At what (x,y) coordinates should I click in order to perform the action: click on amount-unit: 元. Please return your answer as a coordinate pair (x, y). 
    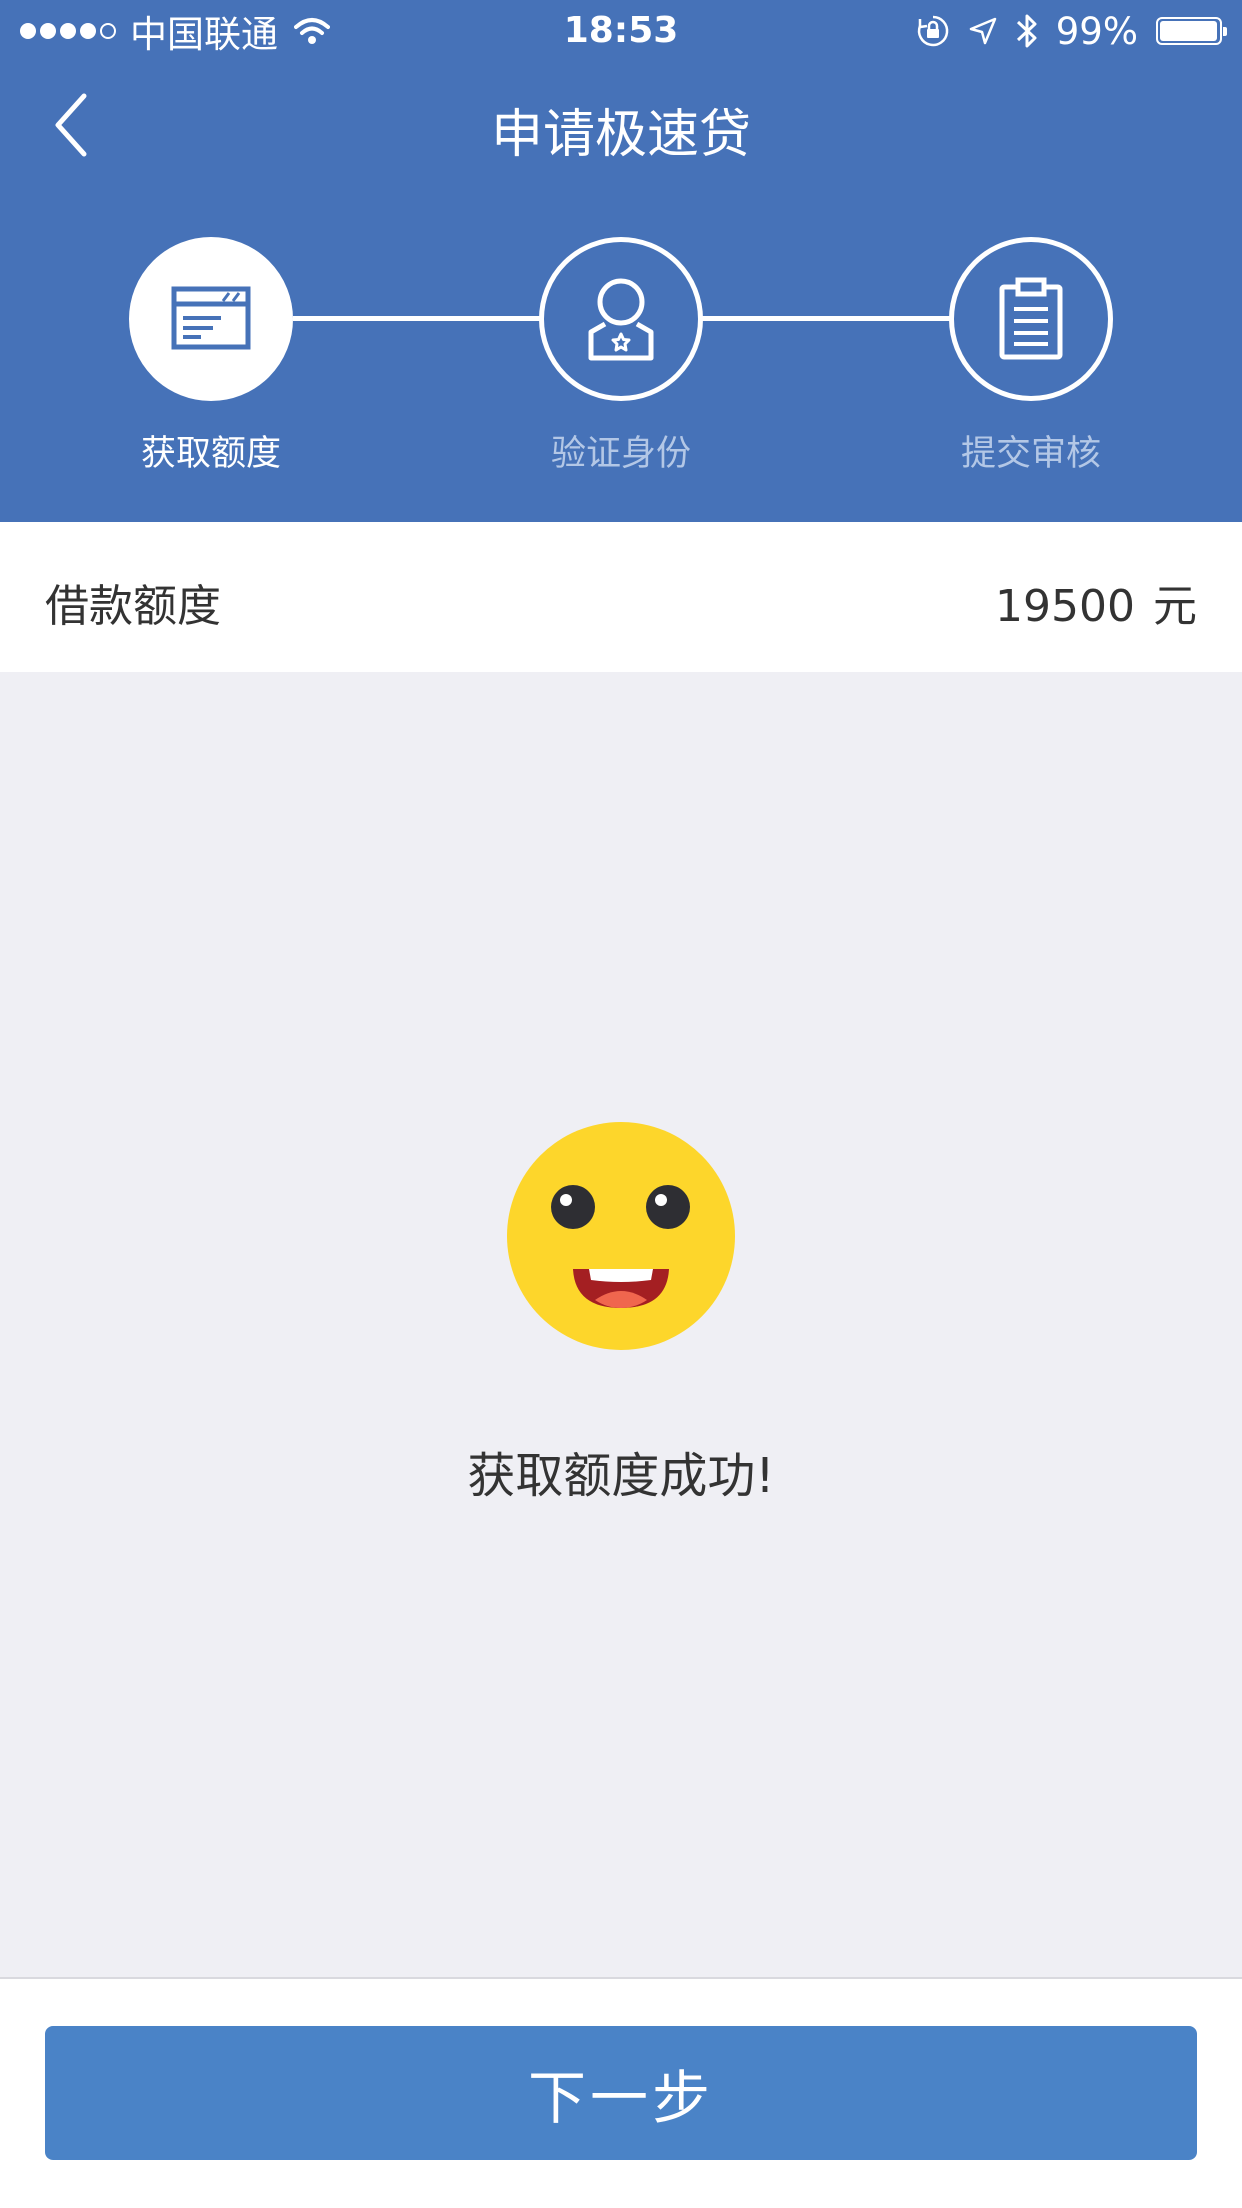
    Looking at the image, I should click on (1175, 606).